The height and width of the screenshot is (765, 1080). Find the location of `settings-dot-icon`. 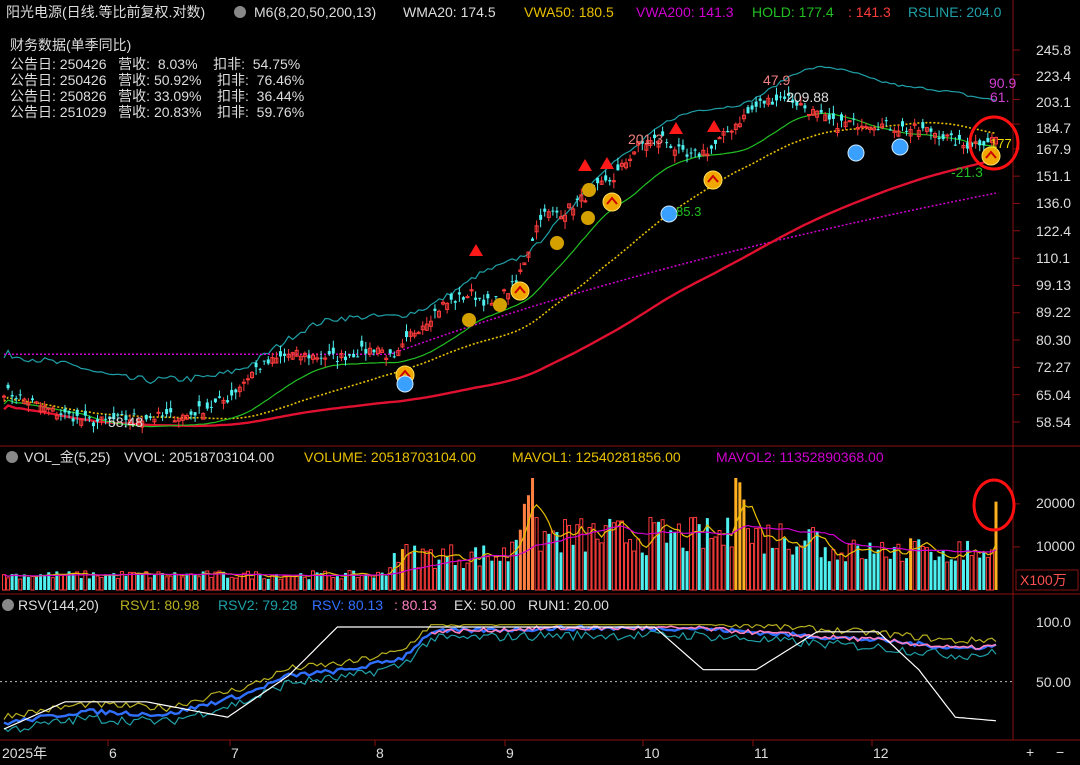

settings-dot-icon is located at coordinates (240, 12).